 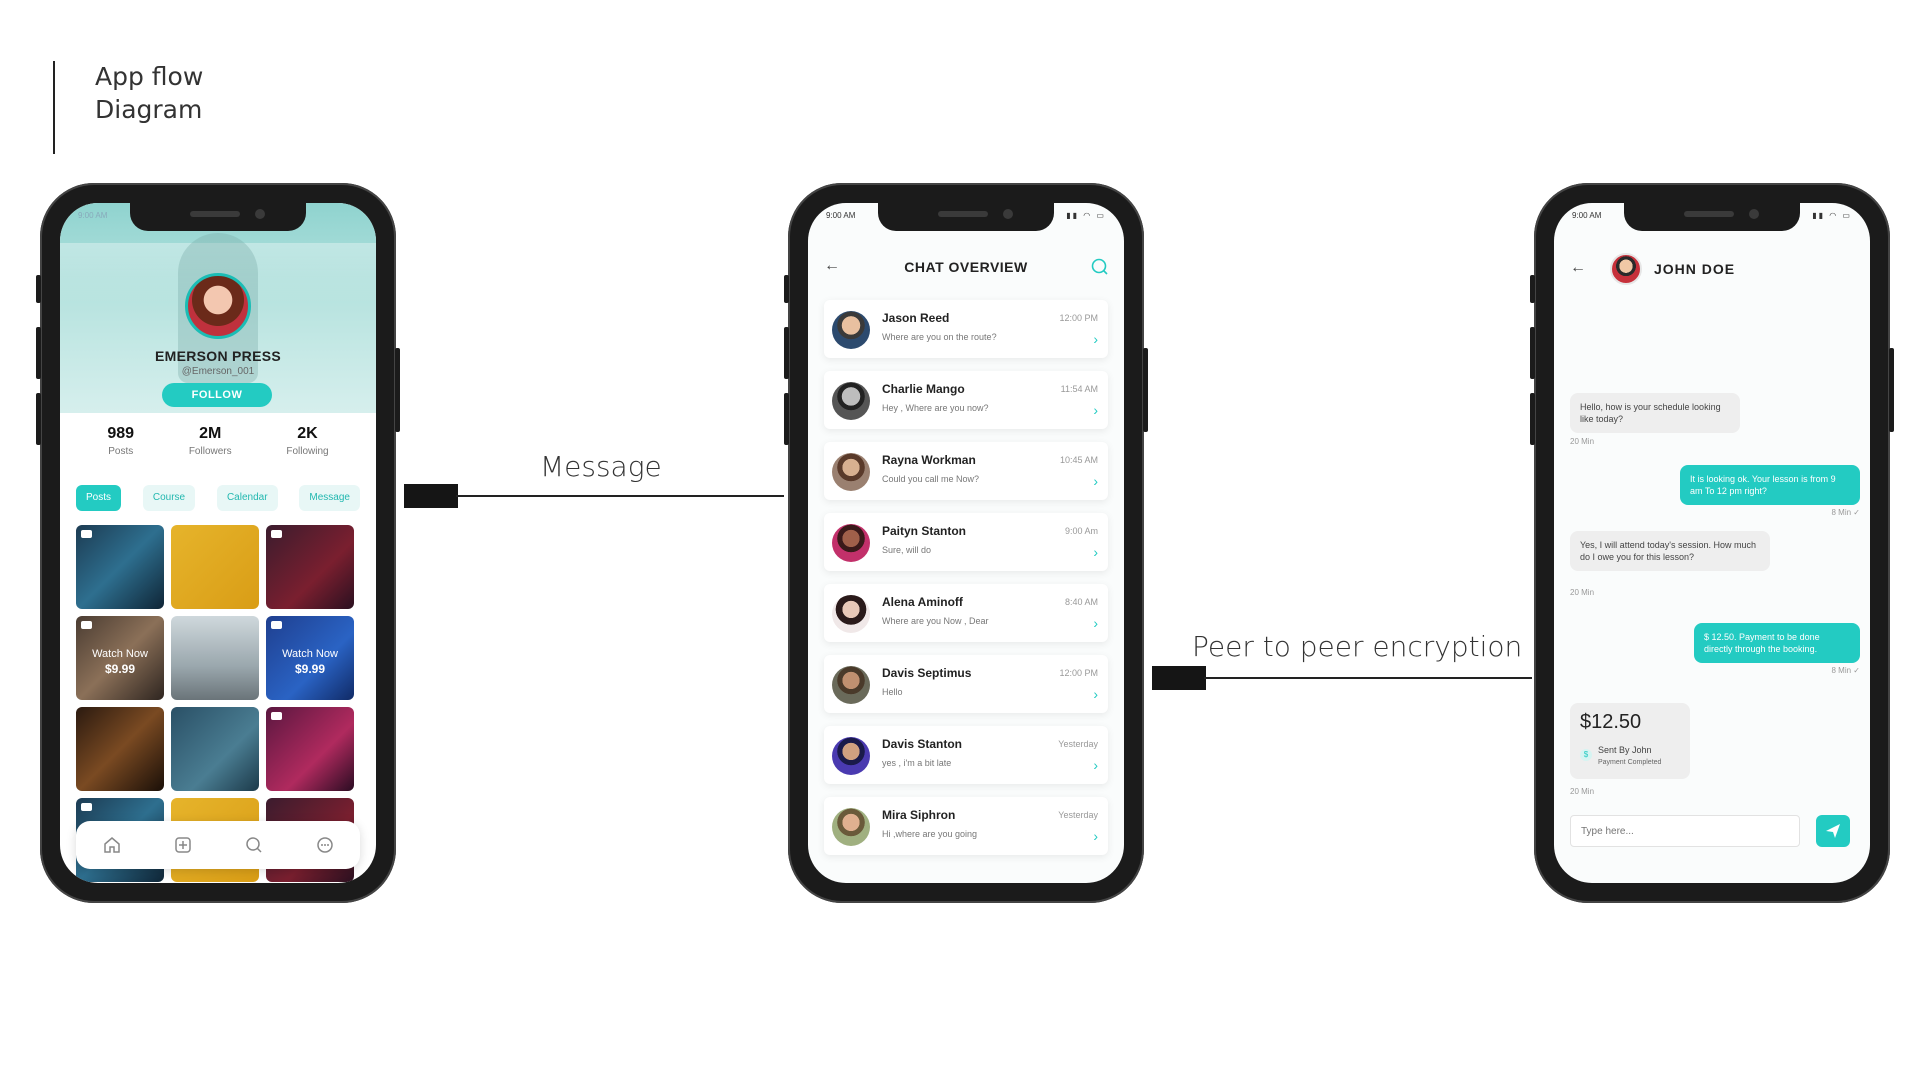 What do you see at coordinates (931, 479) in the screenshot?
I see `chat-preview: Could you call me Now?` at bounding box center [931, 479].